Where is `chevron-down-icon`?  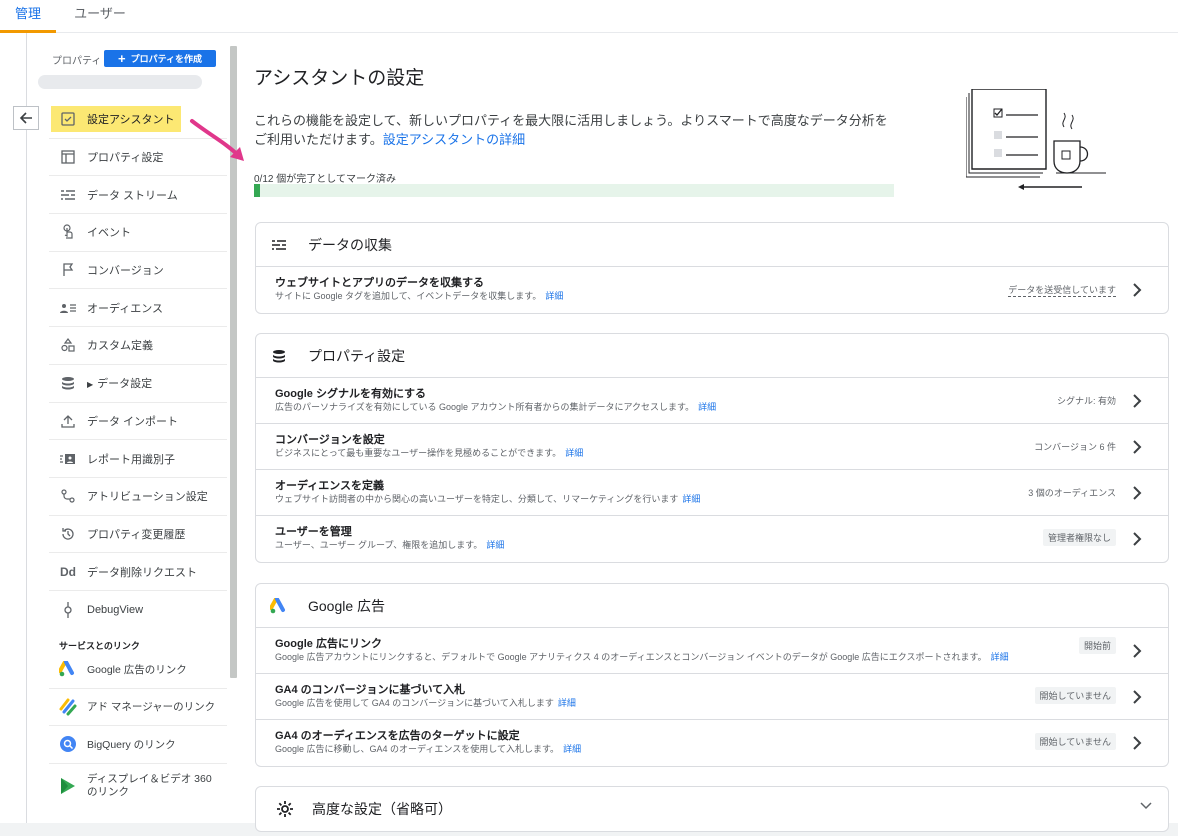
chevron-down-icon is located at coordinates (1146, 806).